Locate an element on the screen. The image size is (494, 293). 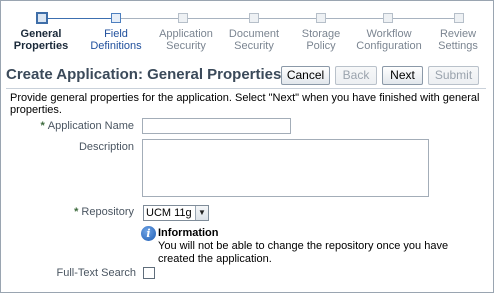
cancel-button-label: Cancel is located at coordinates (305, 75).